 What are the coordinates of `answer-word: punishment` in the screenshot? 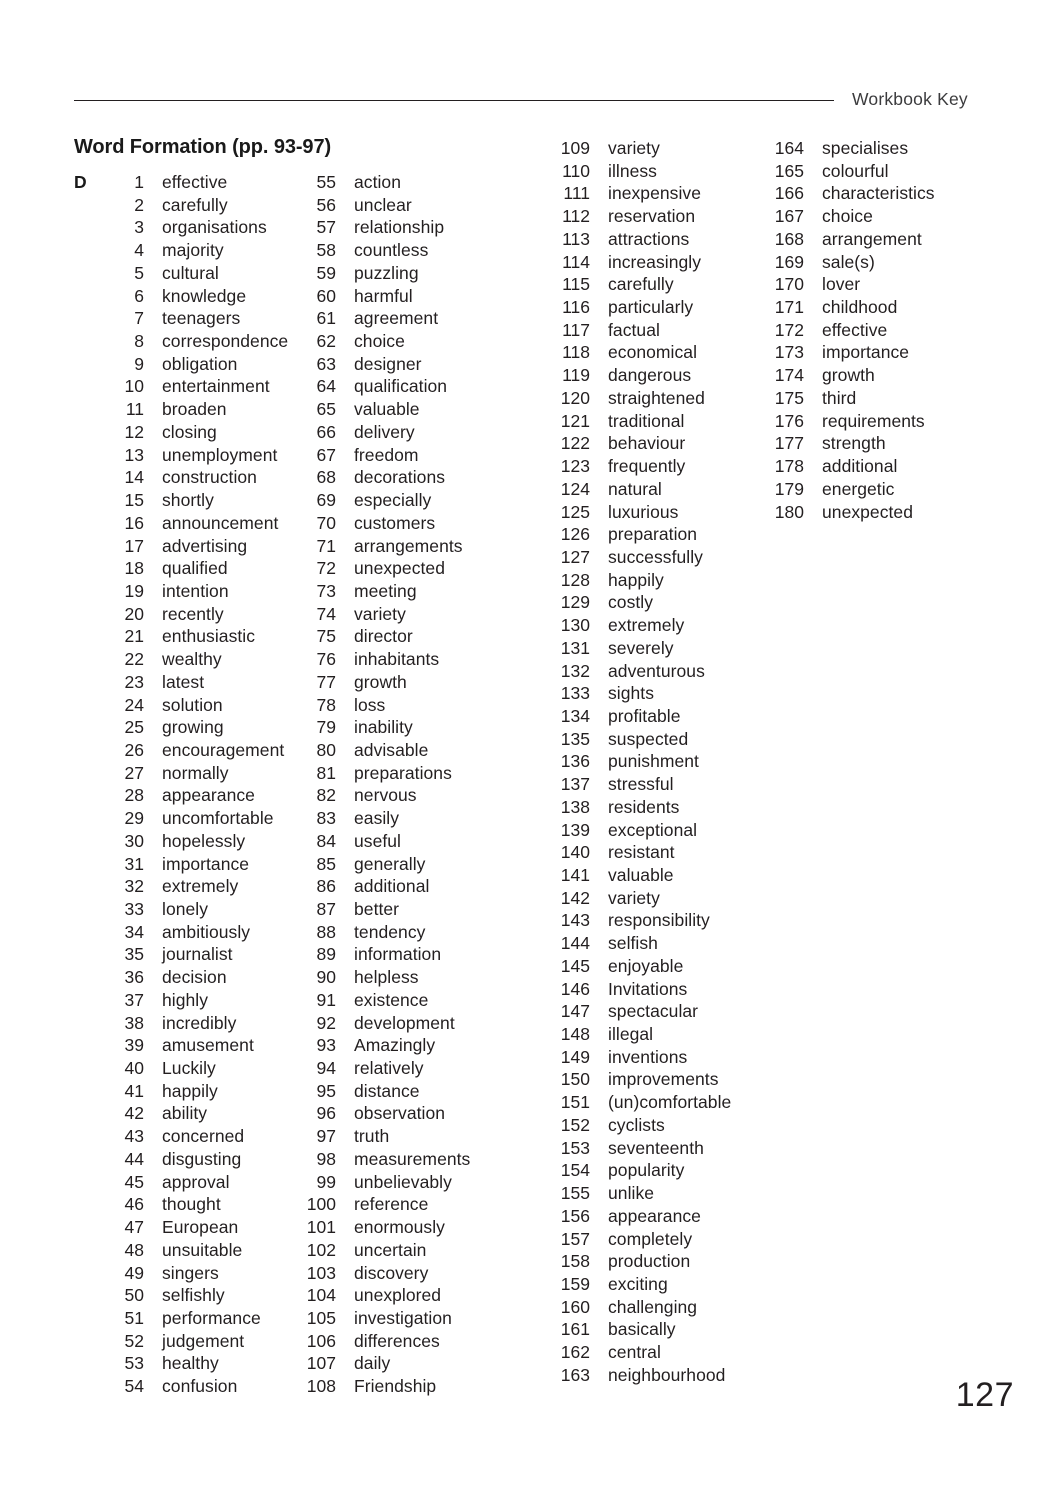 It's located at (653, 761).